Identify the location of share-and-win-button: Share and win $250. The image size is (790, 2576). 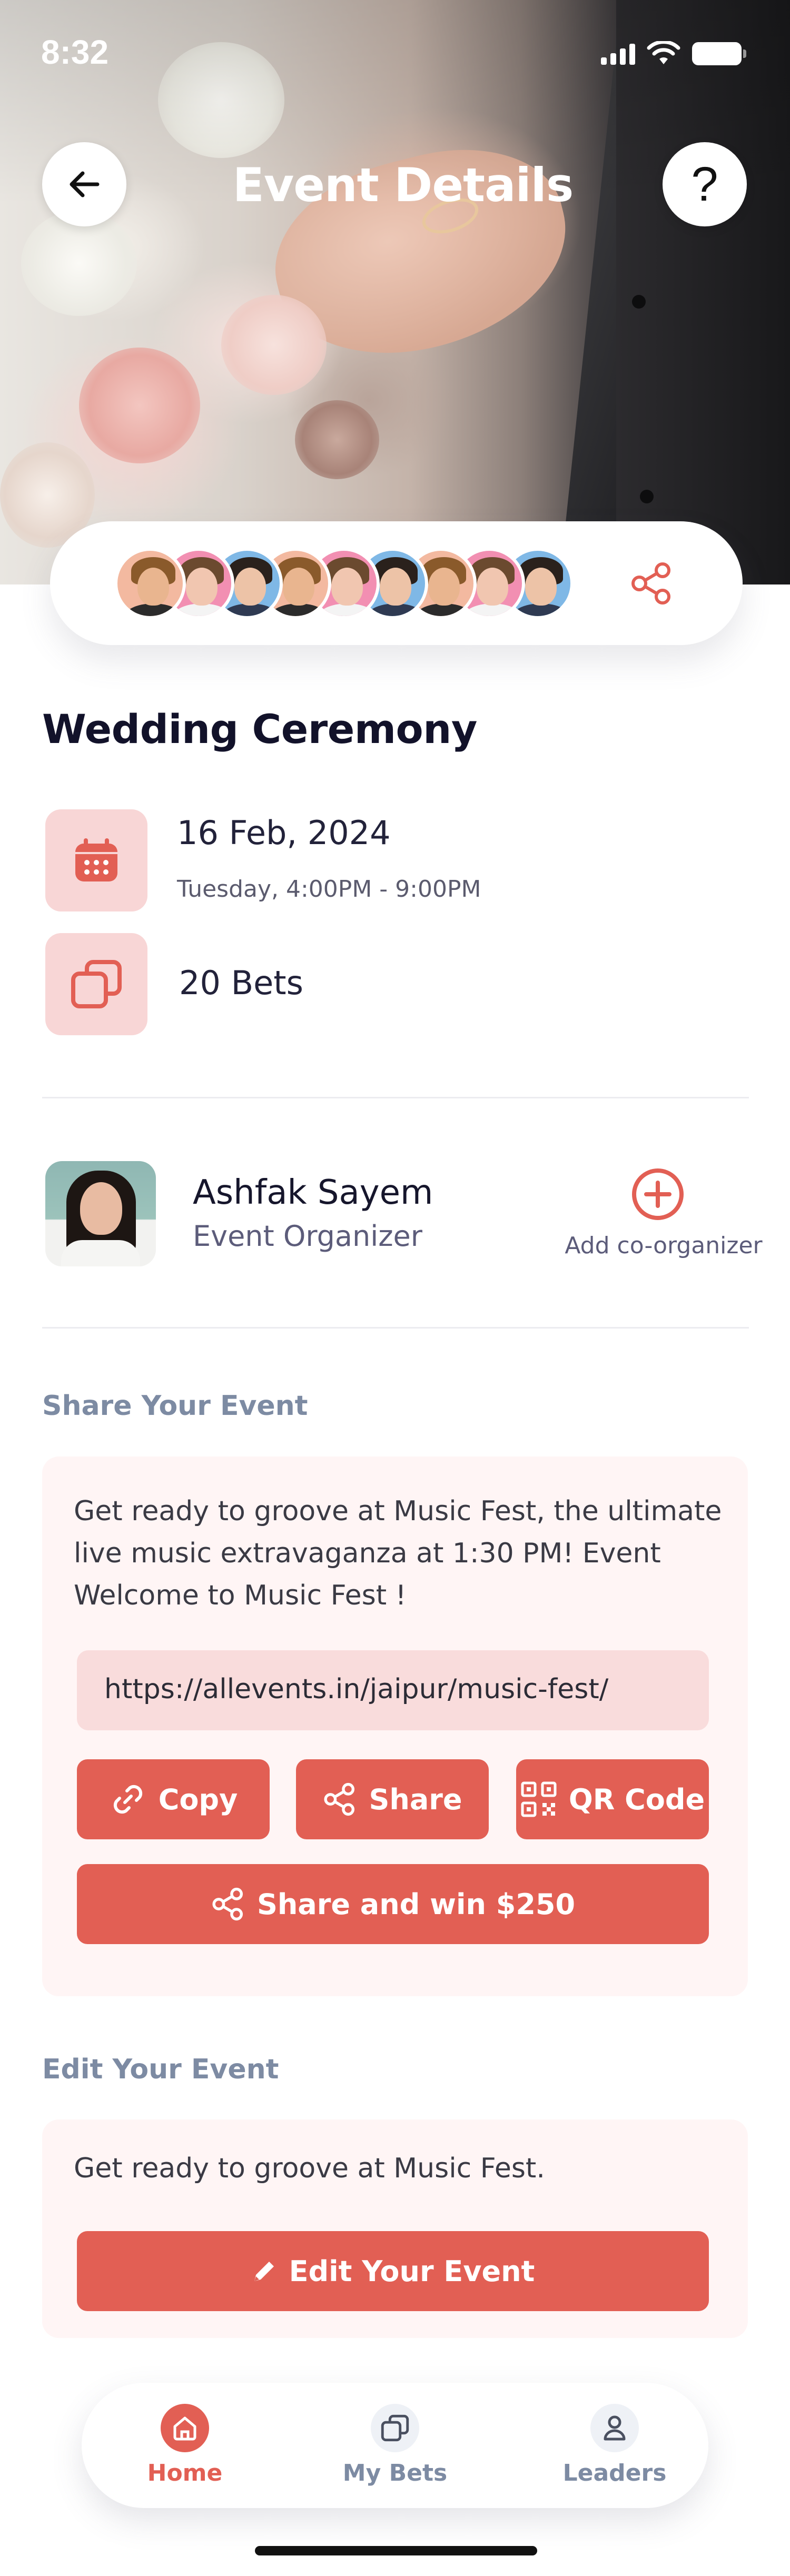
(393, 1904).